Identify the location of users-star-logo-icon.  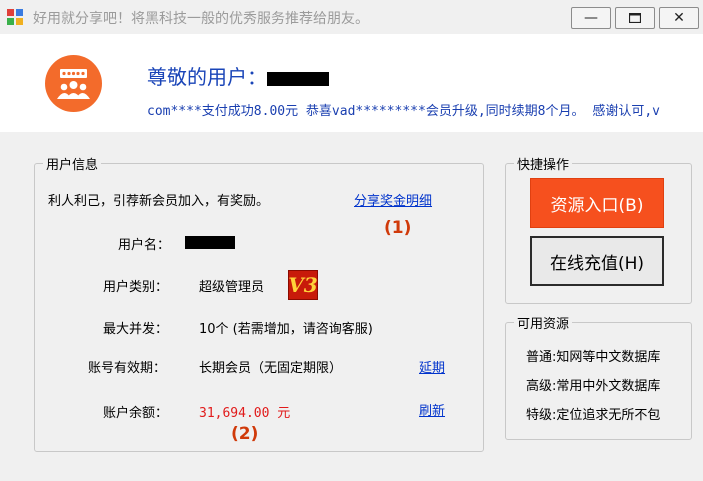
(73, 83).